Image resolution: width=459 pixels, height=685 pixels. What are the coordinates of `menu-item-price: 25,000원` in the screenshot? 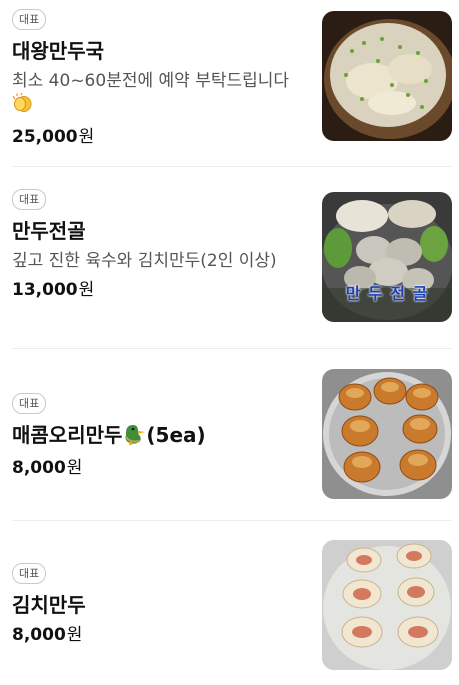 It's located at (53, 137).